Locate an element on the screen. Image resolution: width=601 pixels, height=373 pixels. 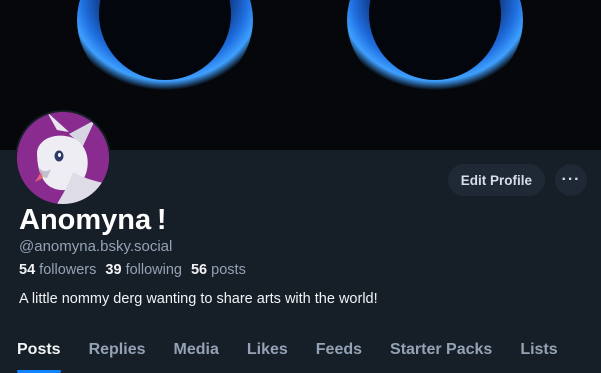
profile-handle: @anomyna.bsky.social is located at coordinates (96, 246).